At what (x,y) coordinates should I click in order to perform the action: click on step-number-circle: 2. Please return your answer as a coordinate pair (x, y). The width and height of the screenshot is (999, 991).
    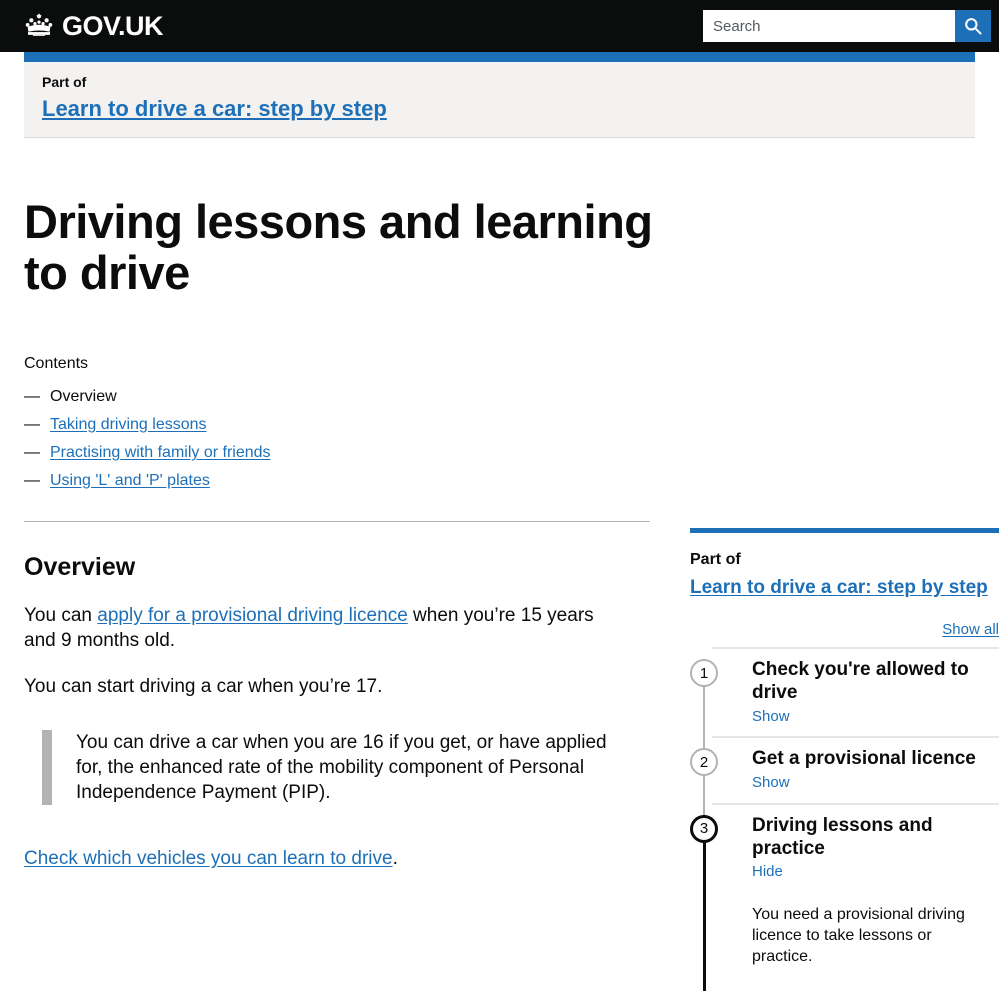
    Looking at the image, I should click on (704, 762).